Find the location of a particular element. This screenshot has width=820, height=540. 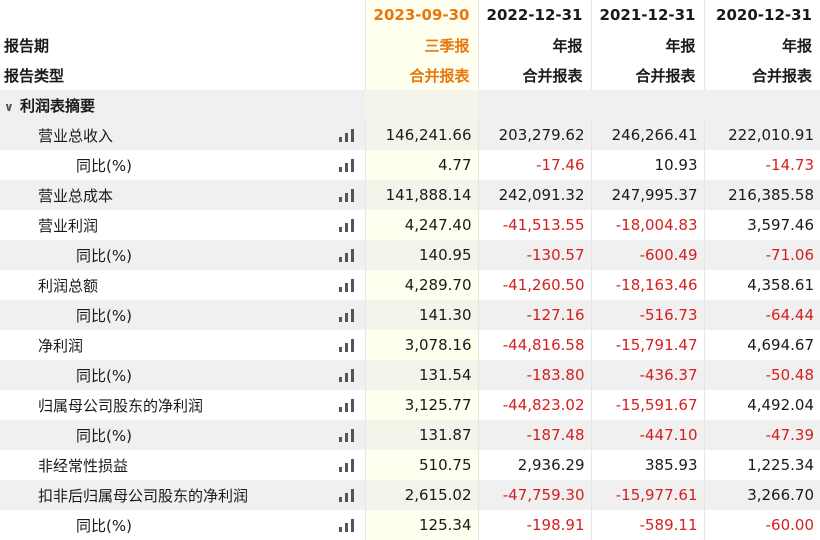

value-cell: -187.48 is located at coordinates (534, 435).